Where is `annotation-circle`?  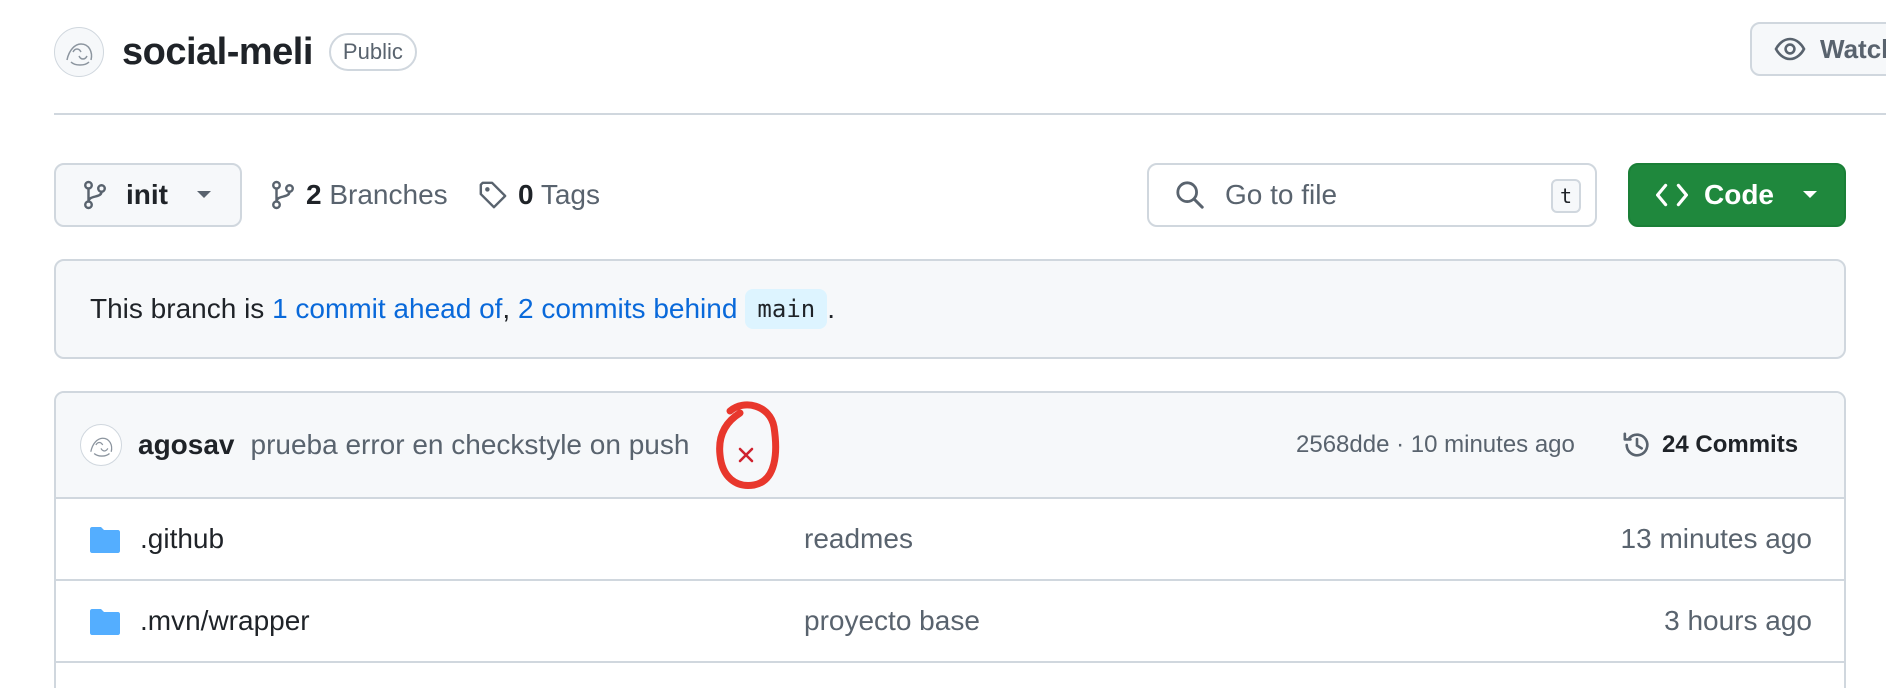
annotation-circle is located at coordinates (748, 445).